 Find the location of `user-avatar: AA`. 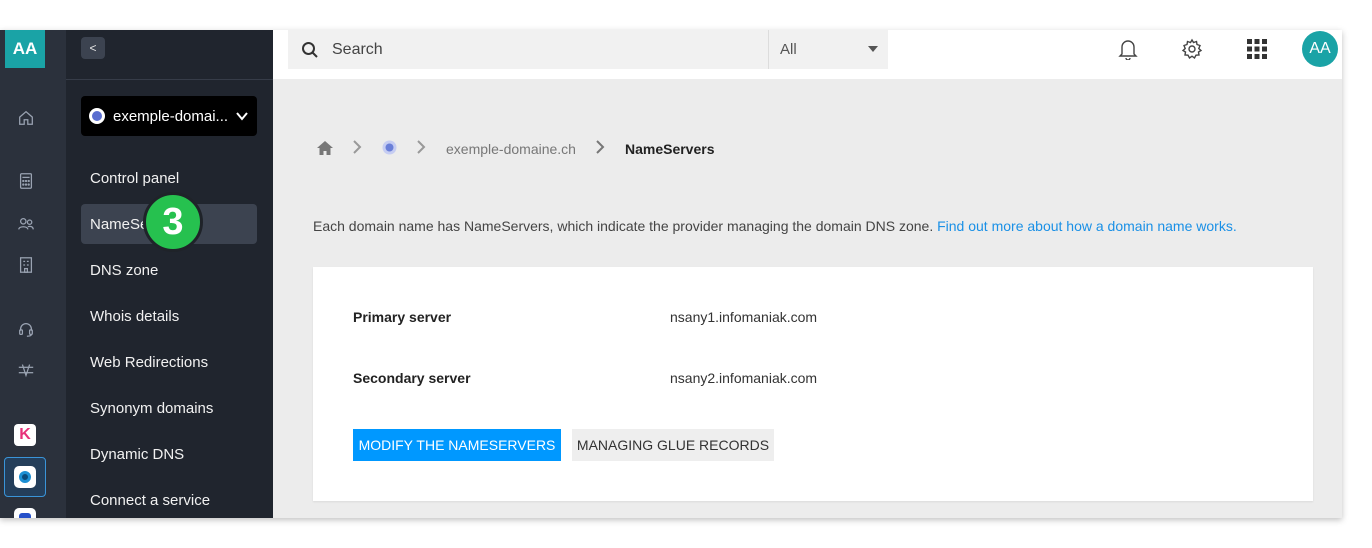

user-avatar: AA is located at coordinates (1320, 49).